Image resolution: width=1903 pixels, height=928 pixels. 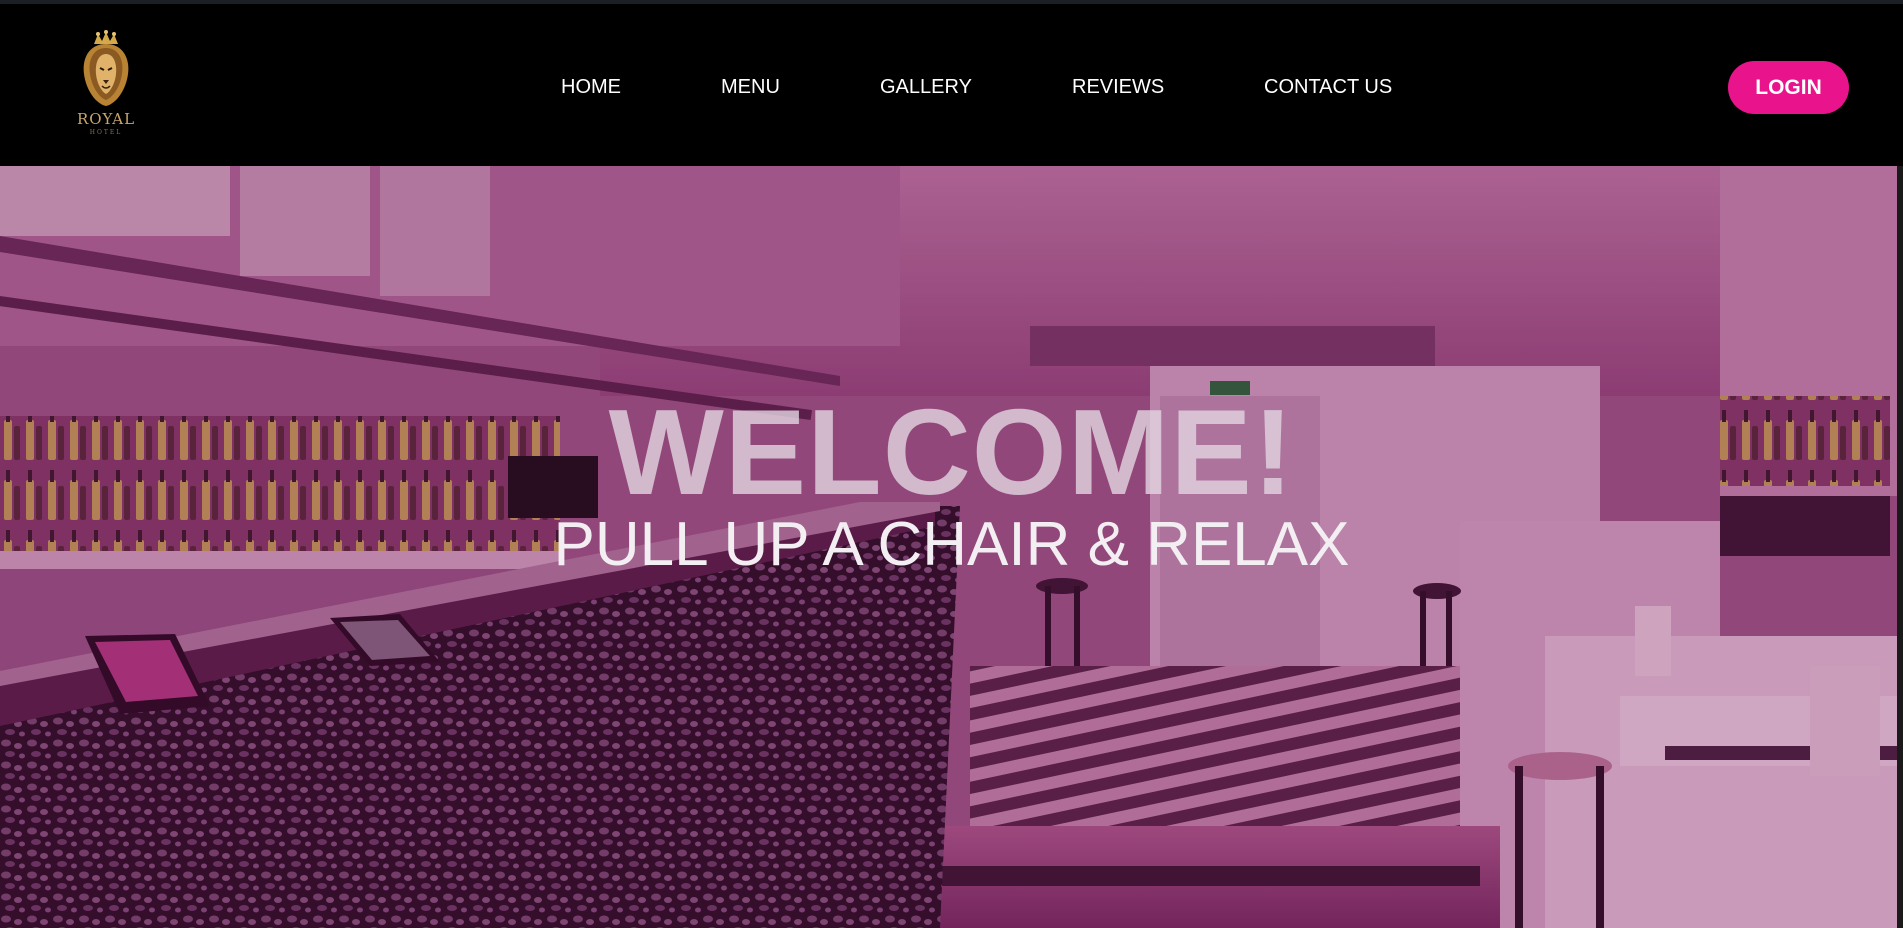 What do you see at coordinates (106, 132) in the screenshot?
I see `logo-subtitle: HOTEL` at bounding box center [106, 132].